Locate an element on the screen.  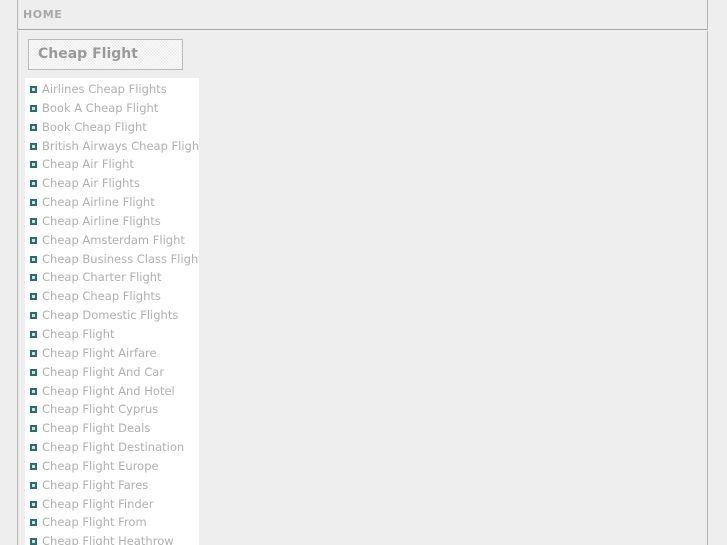
list-item: Cheap Flight Europe is located at coordinates (112, 466).